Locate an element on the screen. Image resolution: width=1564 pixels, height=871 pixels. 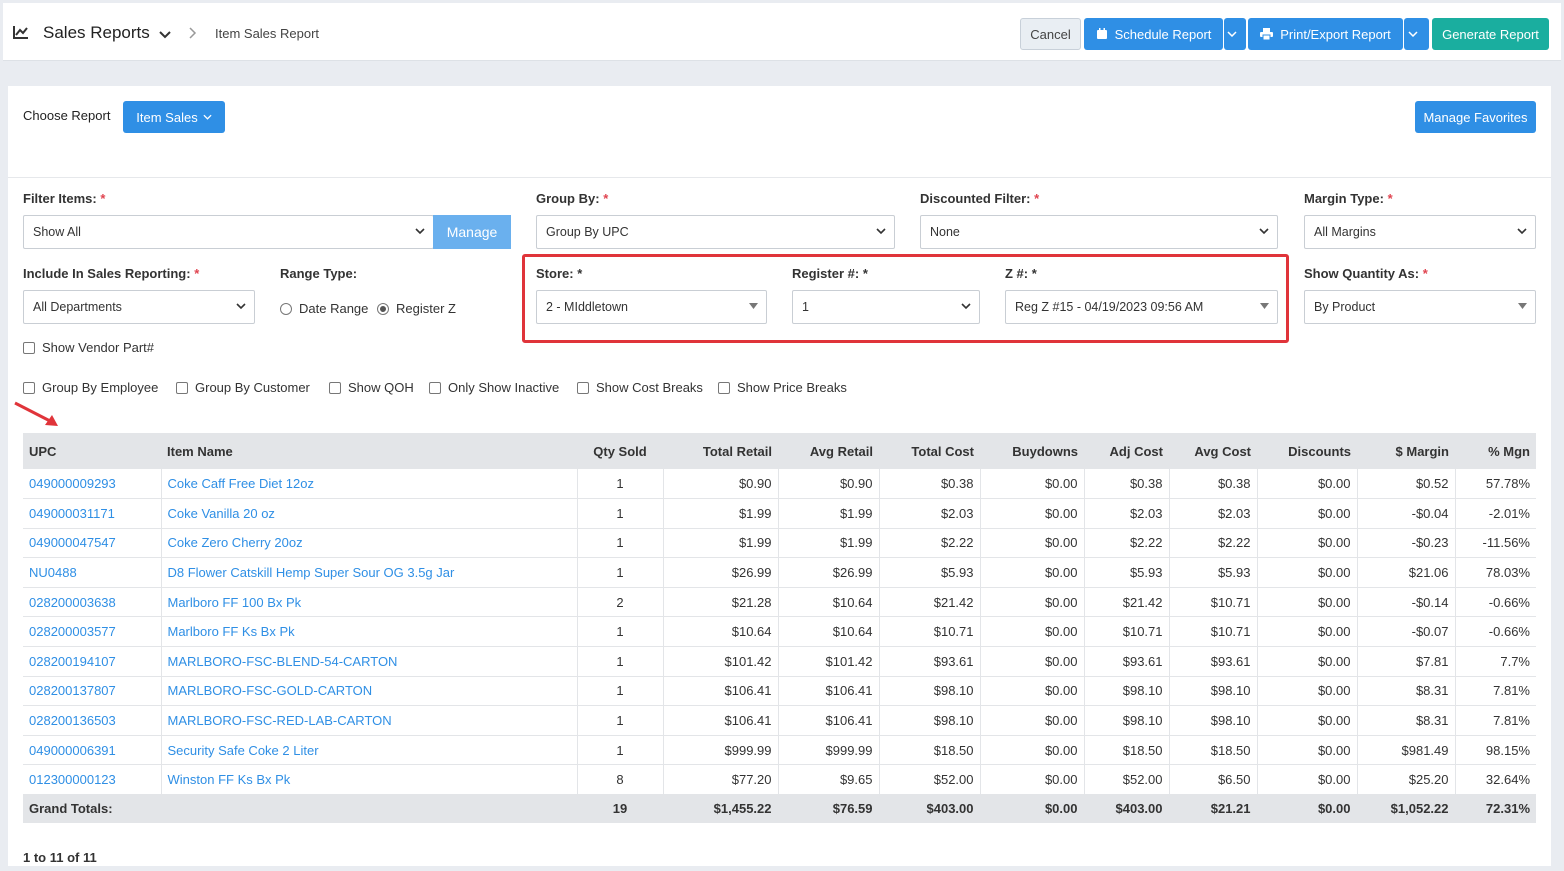
z-number-select: Reg Z #15 - 04/19/2023 09:56 AM is located at coordinates (1141, 307).